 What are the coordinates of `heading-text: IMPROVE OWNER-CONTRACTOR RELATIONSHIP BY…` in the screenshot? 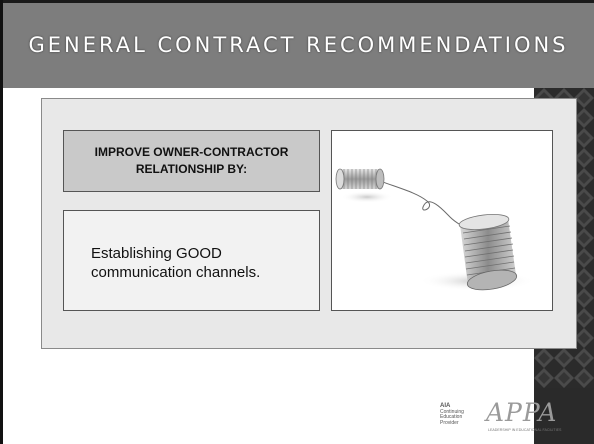 It's located at (191, 160).